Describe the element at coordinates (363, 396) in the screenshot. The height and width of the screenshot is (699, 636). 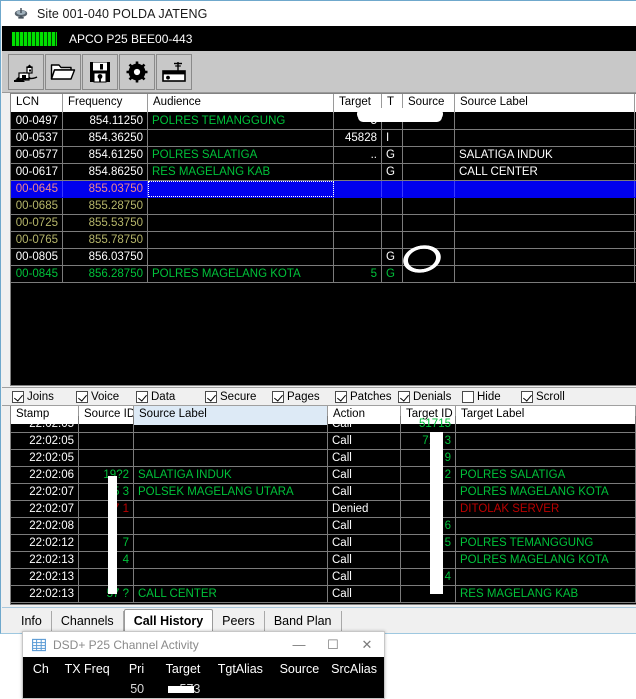
I see `filter-checkbox-patches: Patches` at that location.